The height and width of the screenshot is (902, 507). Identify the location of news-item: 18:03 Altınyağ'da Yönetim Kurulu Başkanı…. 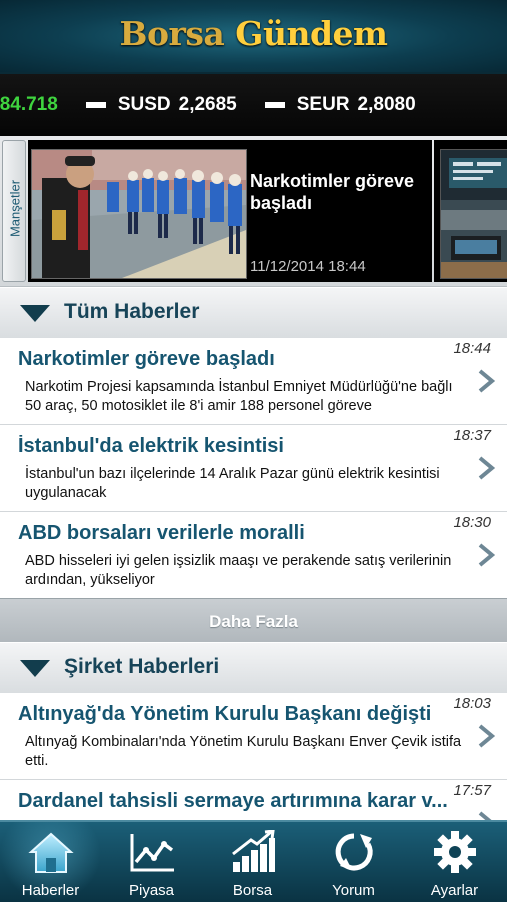
(253, 736).